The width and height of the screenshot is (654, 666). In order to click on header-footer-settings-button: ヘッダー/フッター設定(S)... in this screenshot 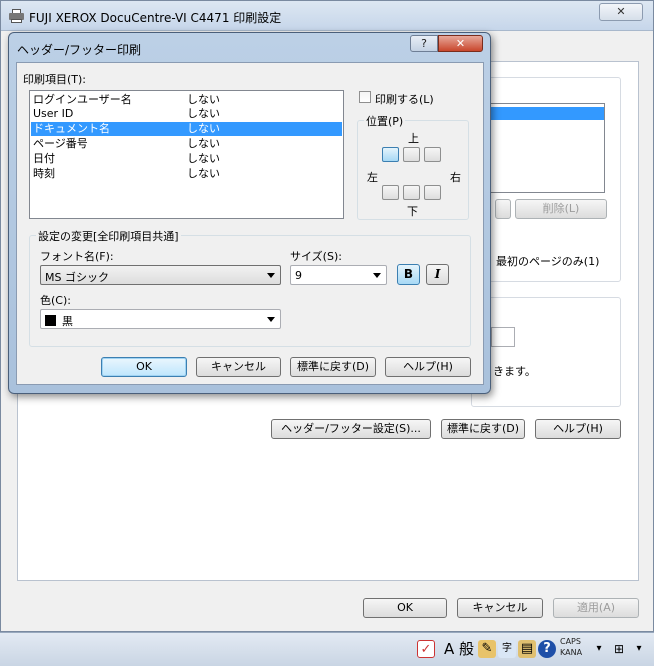, I will do `click(351, 429)`.